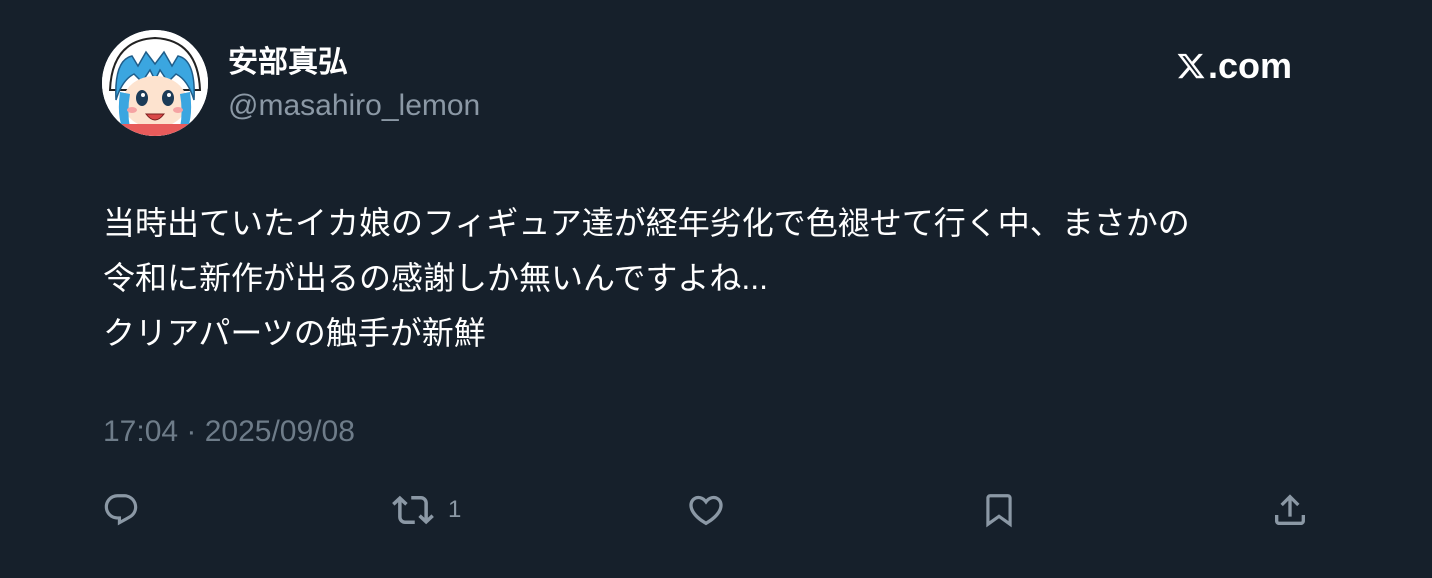 The height and width of the screenshot is (578, 1432). What do you see at coordinates (294, 333) in the screenshot?
I see `tweet-text-line: クリアパーツの触手が新鮮` at bounding box center [294, 333].